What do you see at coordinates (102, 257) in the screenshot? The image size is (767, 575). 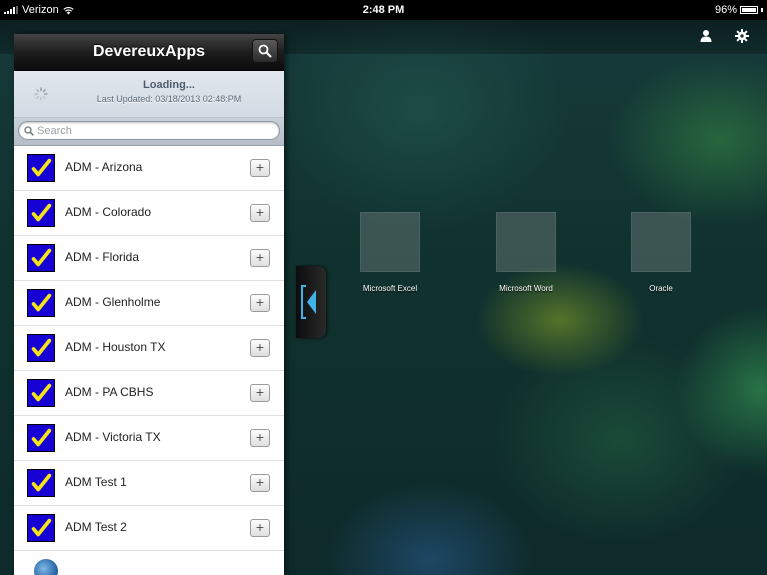 I see `list-item-label: ADM - Florida` at bounding box center [102, 257].